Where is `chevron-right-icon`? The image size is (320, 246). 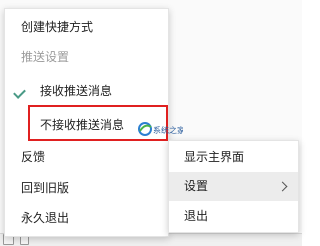 chevron-right-icon is located at coordinates (282, 186).